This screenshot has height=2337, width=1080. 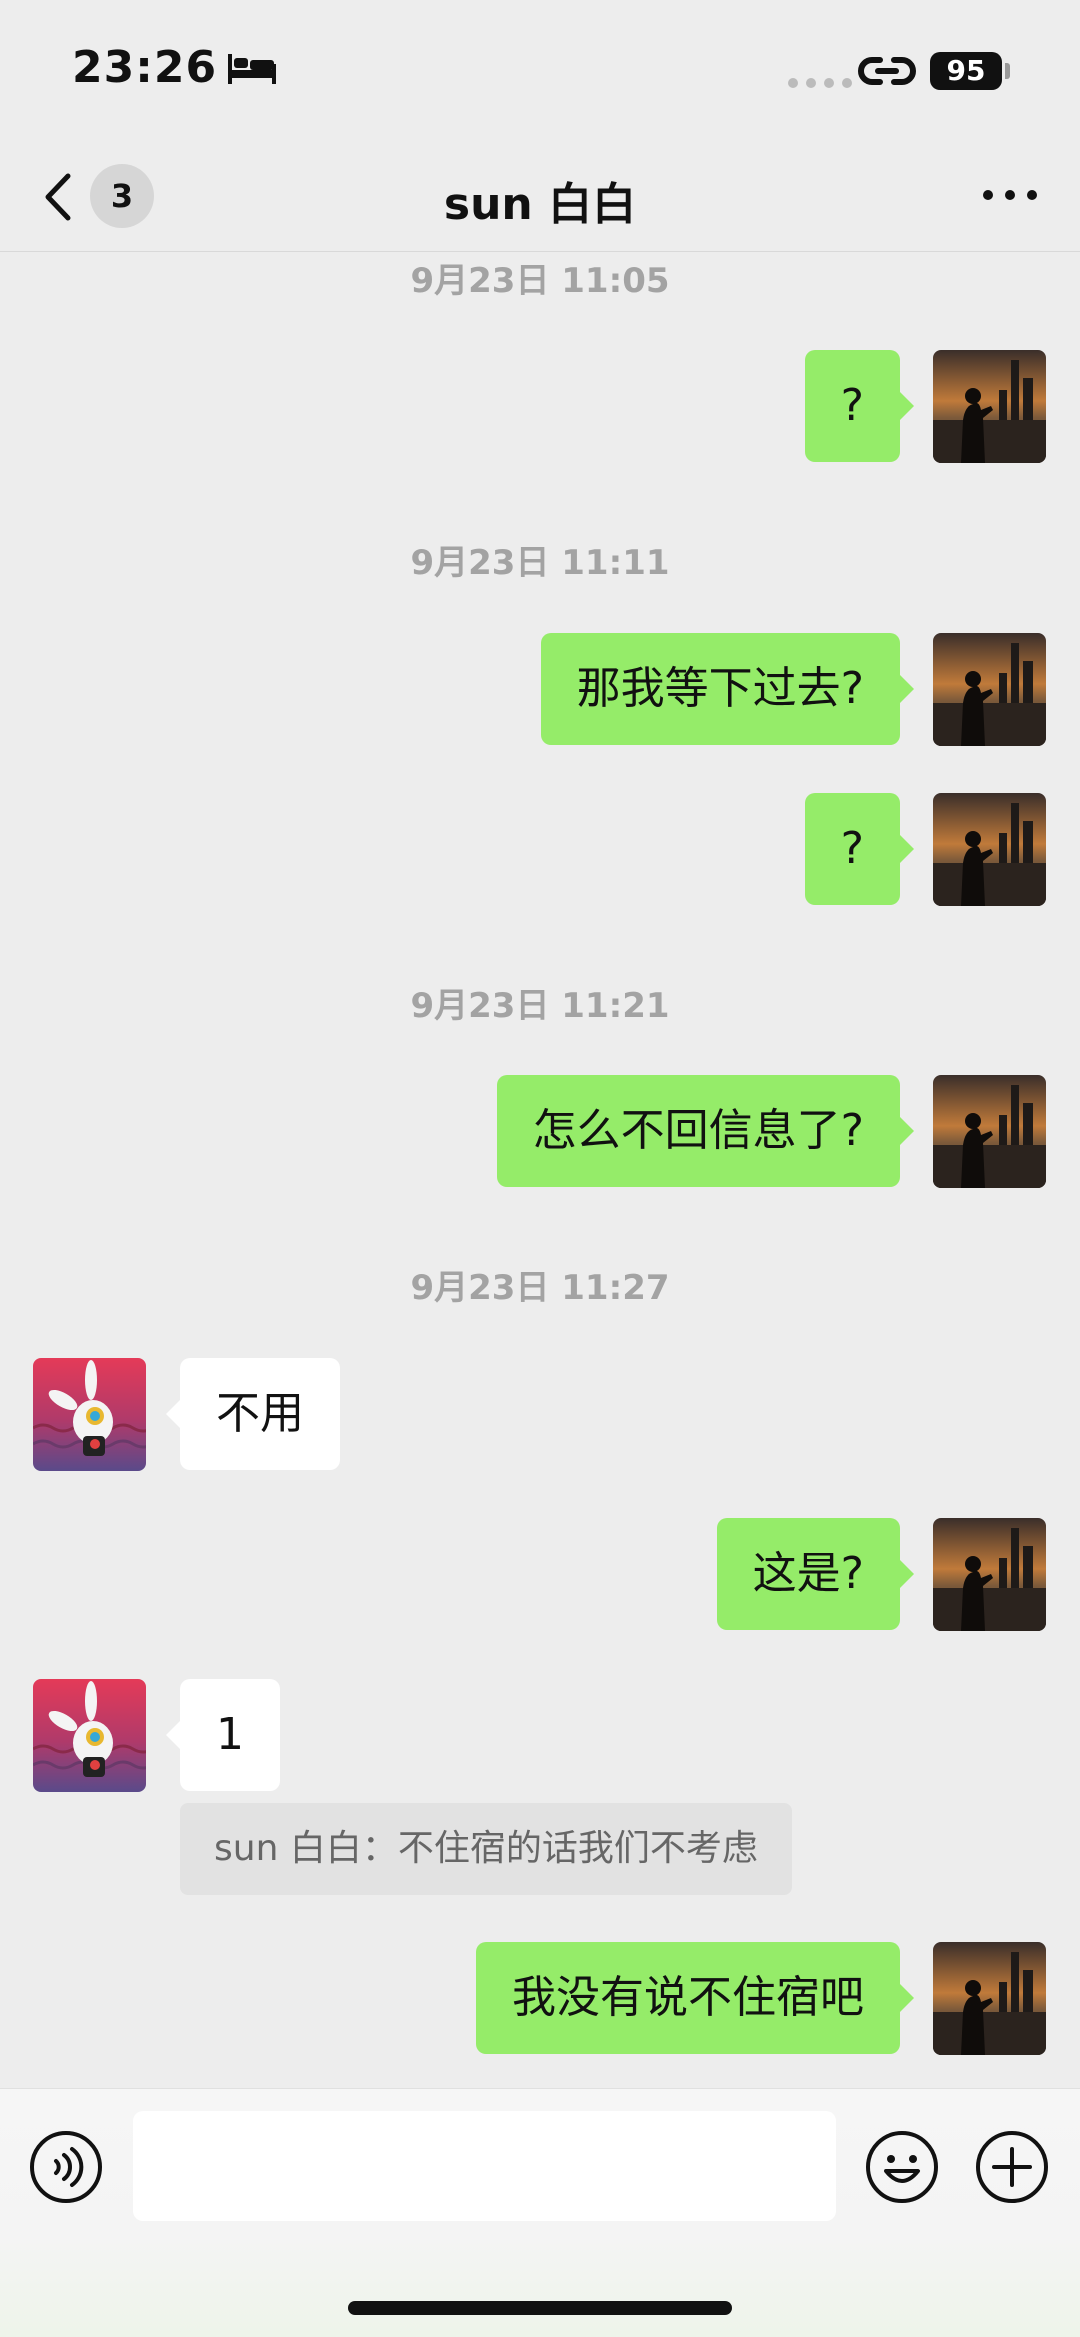 I want to click on message-input, so click(x=484, y=2166).